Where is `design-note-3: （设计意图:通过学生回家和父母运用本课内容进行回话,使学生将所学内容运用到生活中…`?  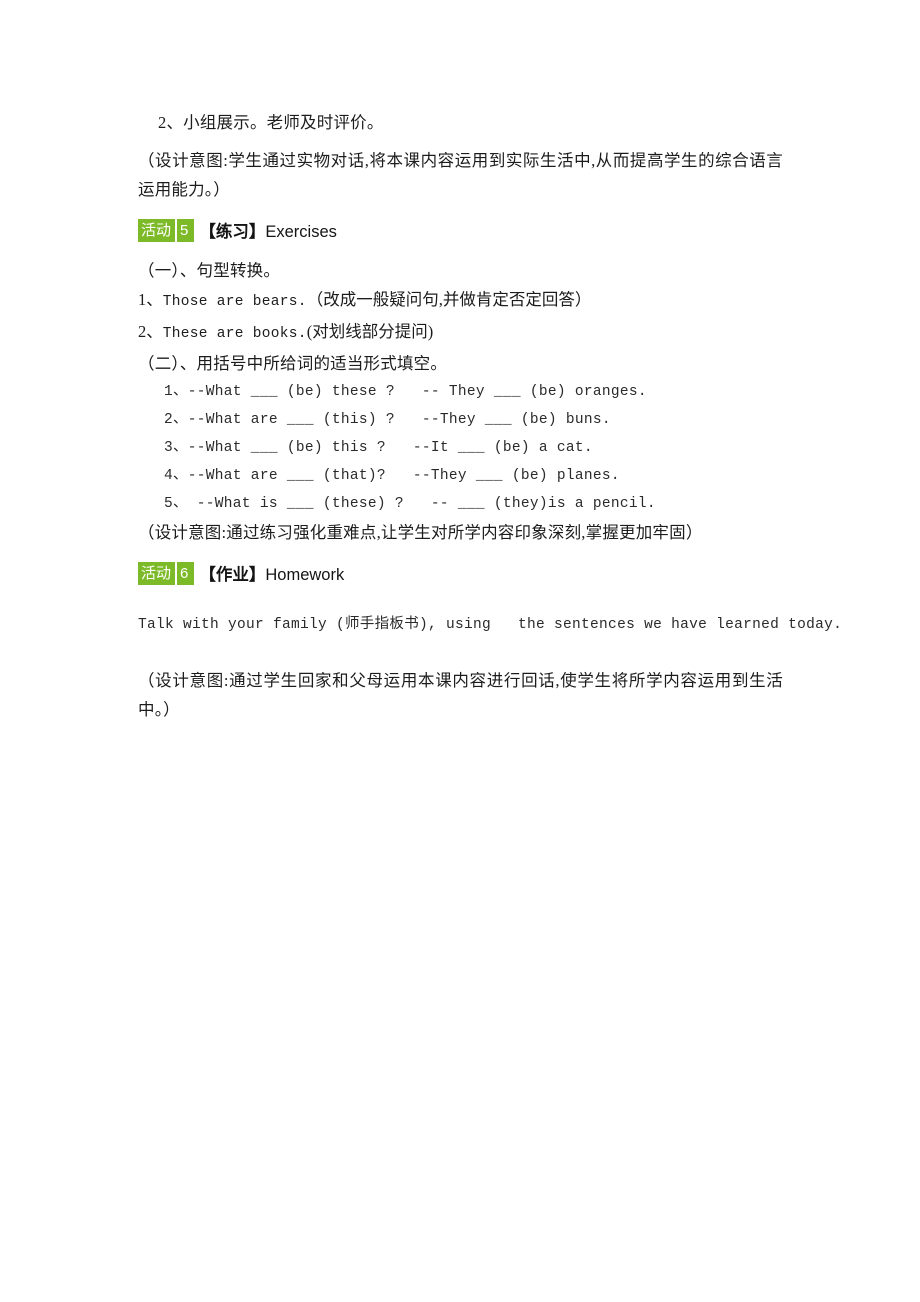 design-note-3: （设计意图:通过学生回家和父母运用本课内容进行回话,使学生将所学内容运用到生活中… is located at coordinates (460, 695).